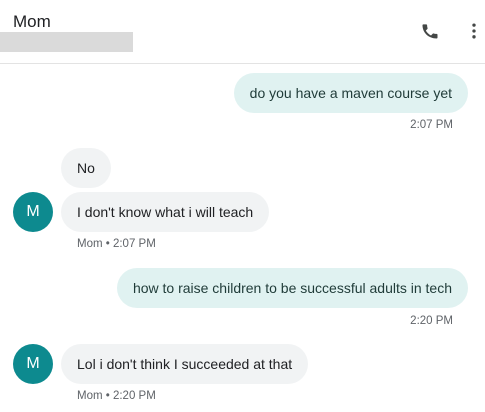 Image resolution: width=485 pixels, height=412 pixels. I want to click on message-bubble-incoming: Lol i don't think I succeeded at that, so click(185, 364).